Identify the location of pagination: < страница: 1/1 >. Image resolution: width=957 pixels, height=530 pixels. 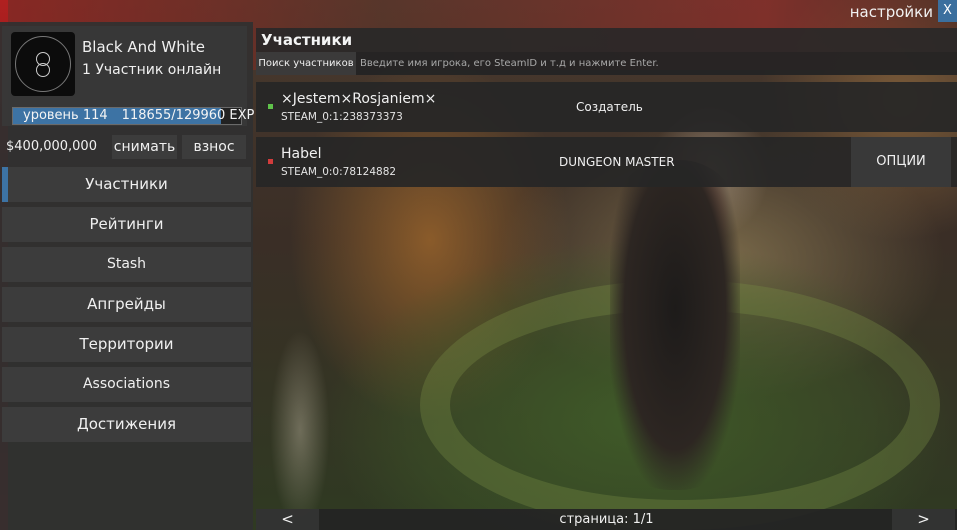
(606, 519).